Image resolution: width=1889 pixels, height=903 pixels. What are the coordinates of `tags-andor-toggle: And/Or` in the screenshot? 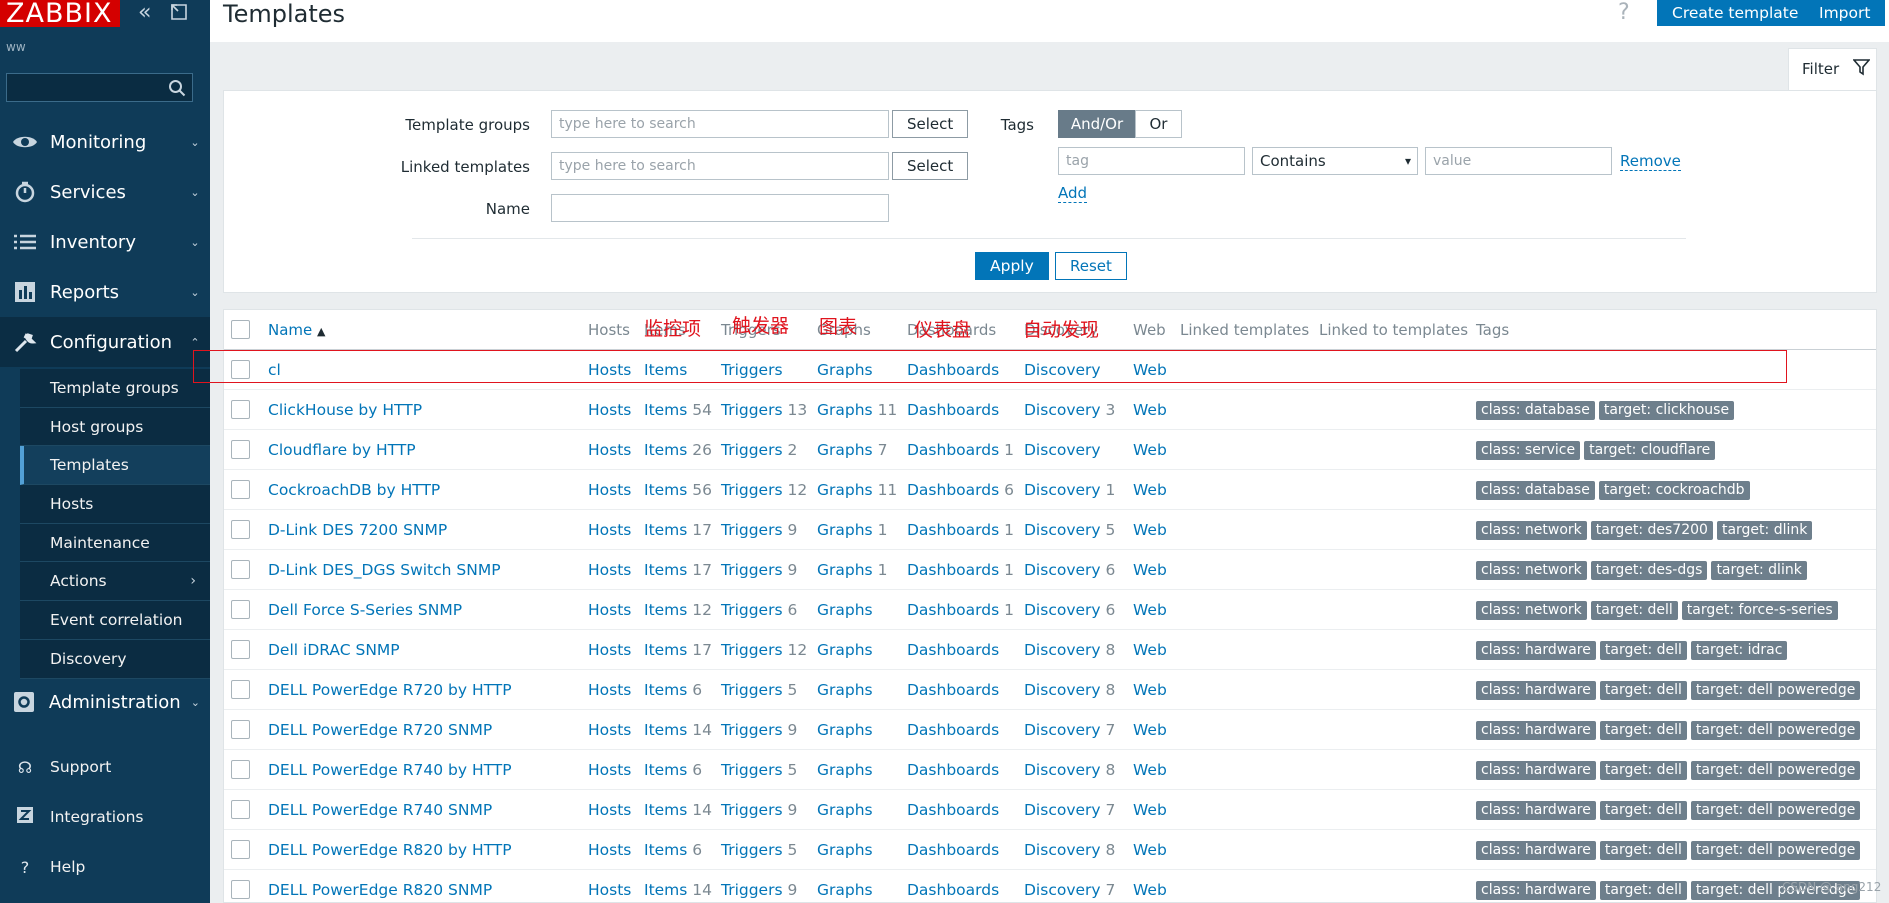 It's located at (1097, 124).